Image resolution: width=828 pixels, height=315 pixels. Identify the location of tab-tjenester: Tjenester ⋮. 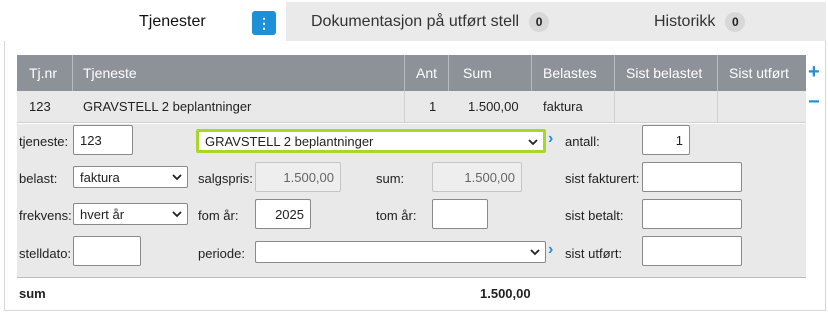
(145, 21).